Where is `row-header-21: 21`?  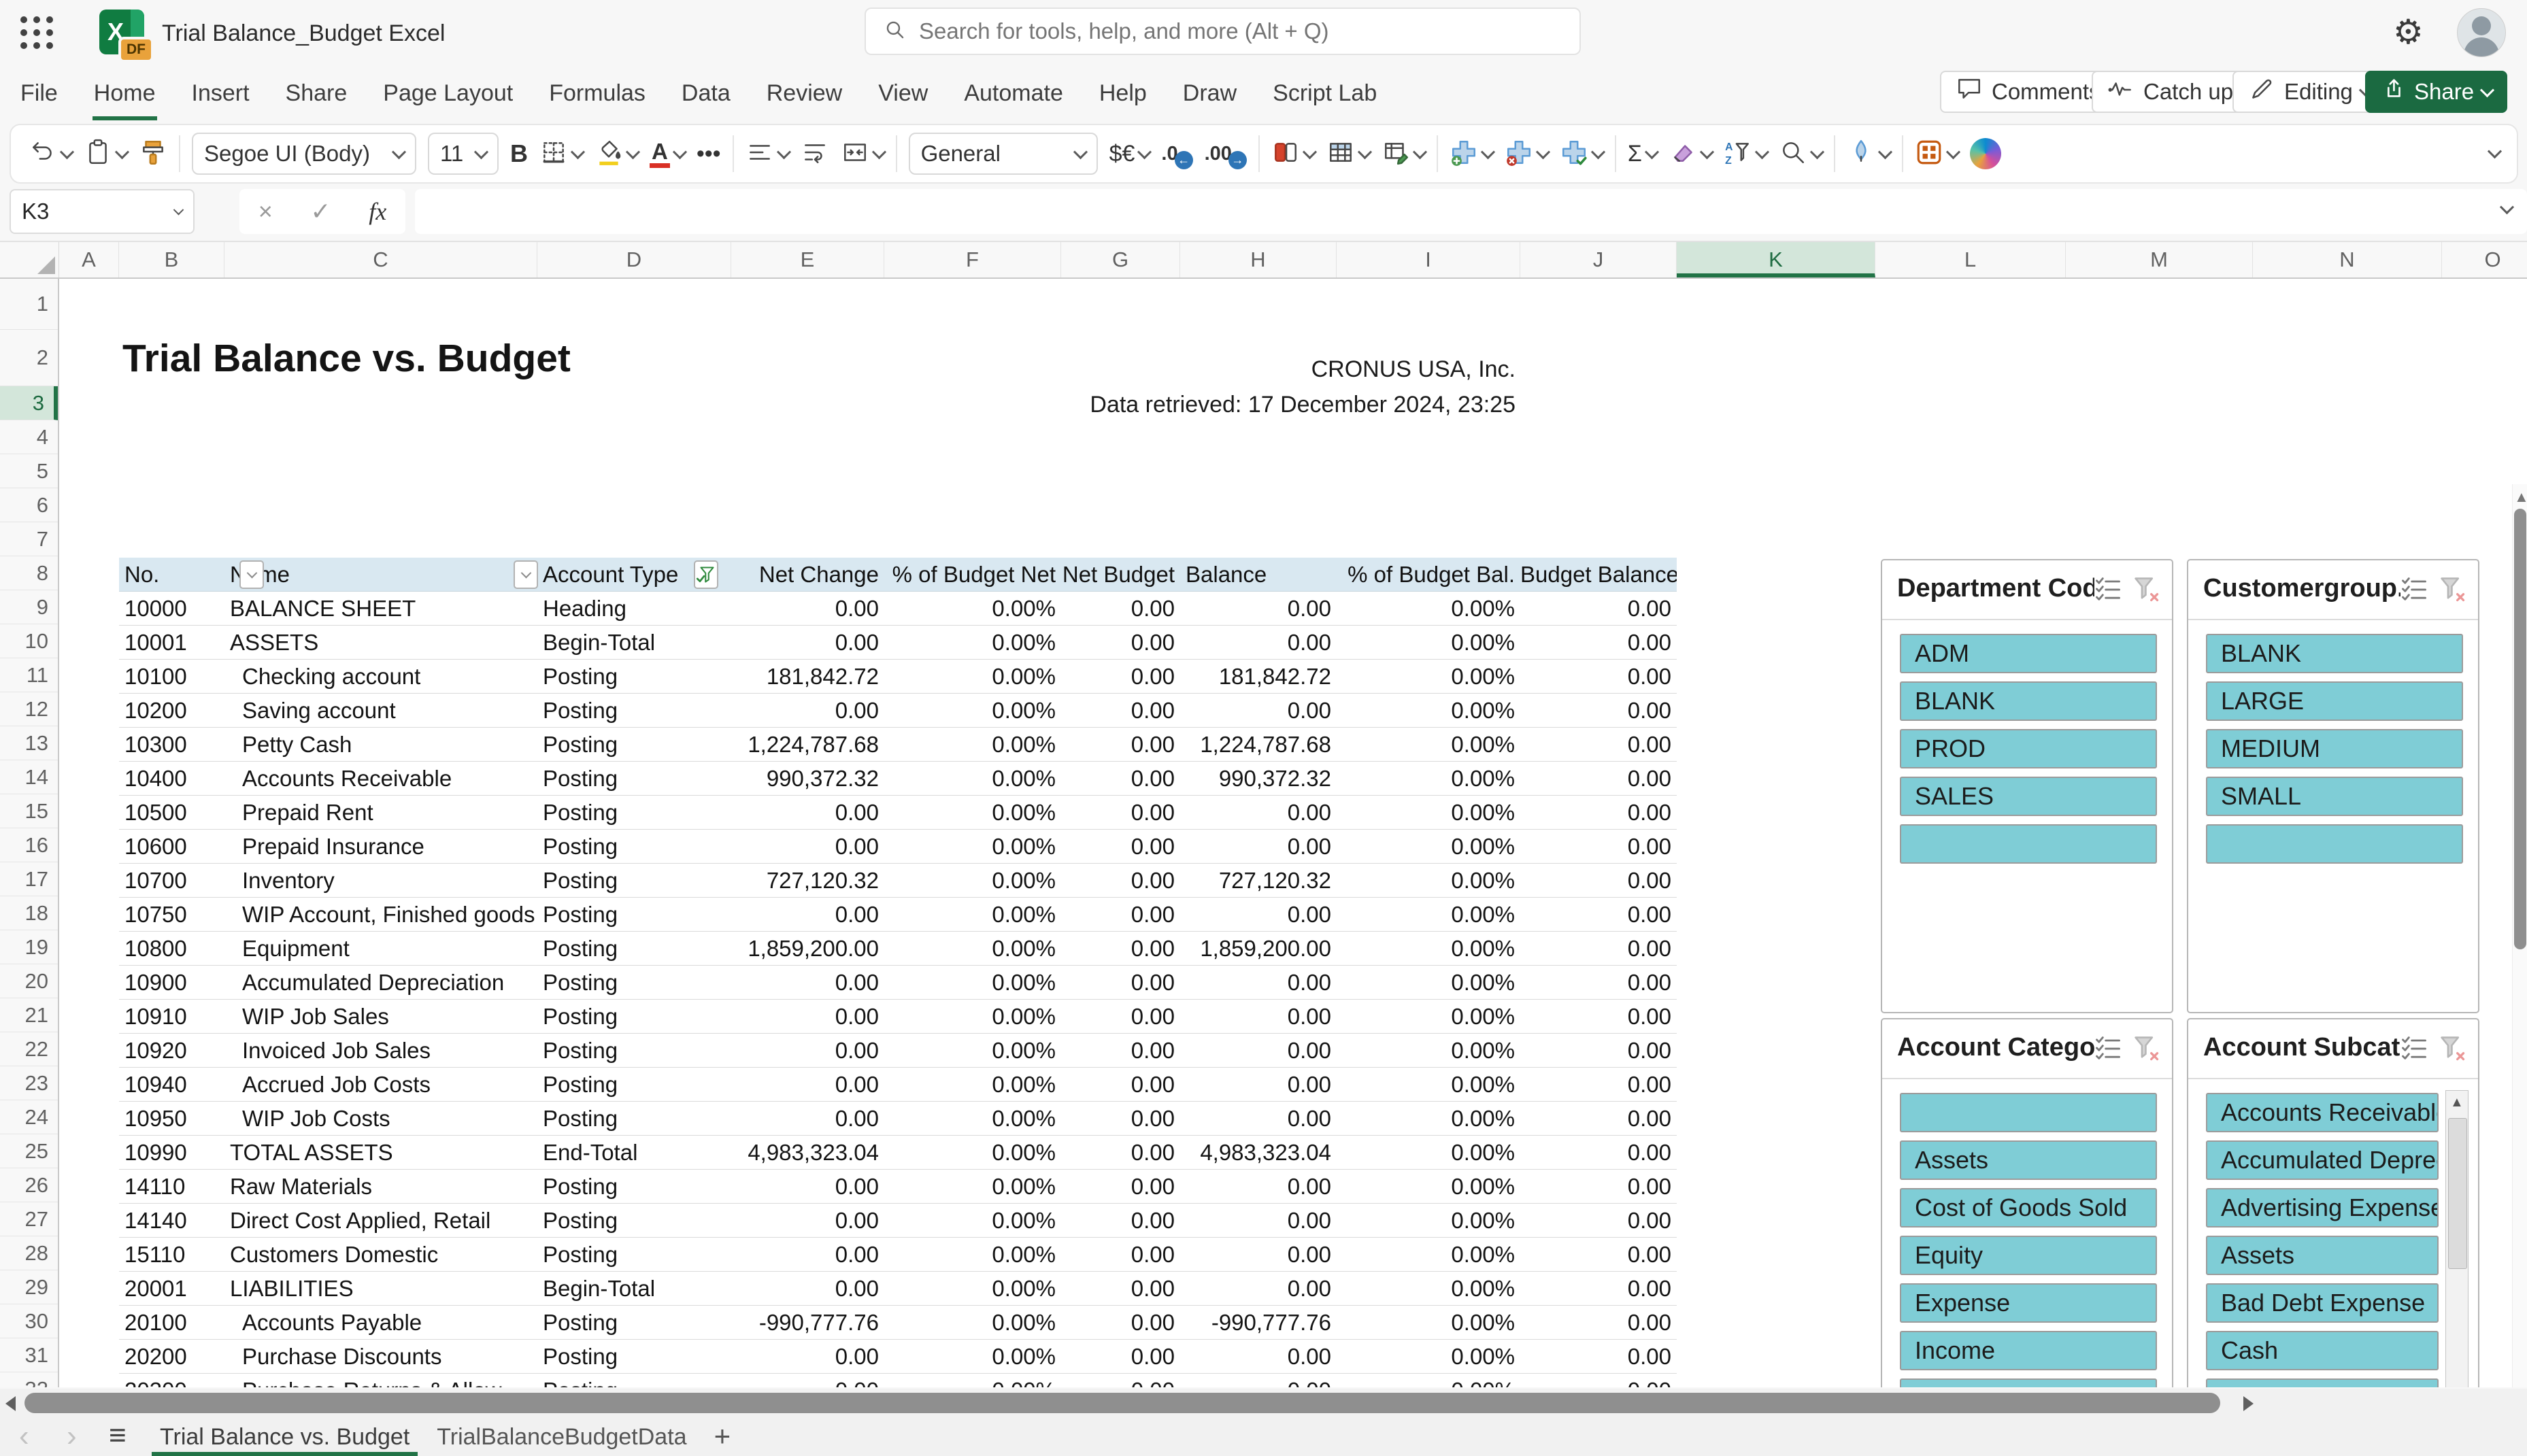
row-header-21: 21 is located at coordinates (29, 1015).